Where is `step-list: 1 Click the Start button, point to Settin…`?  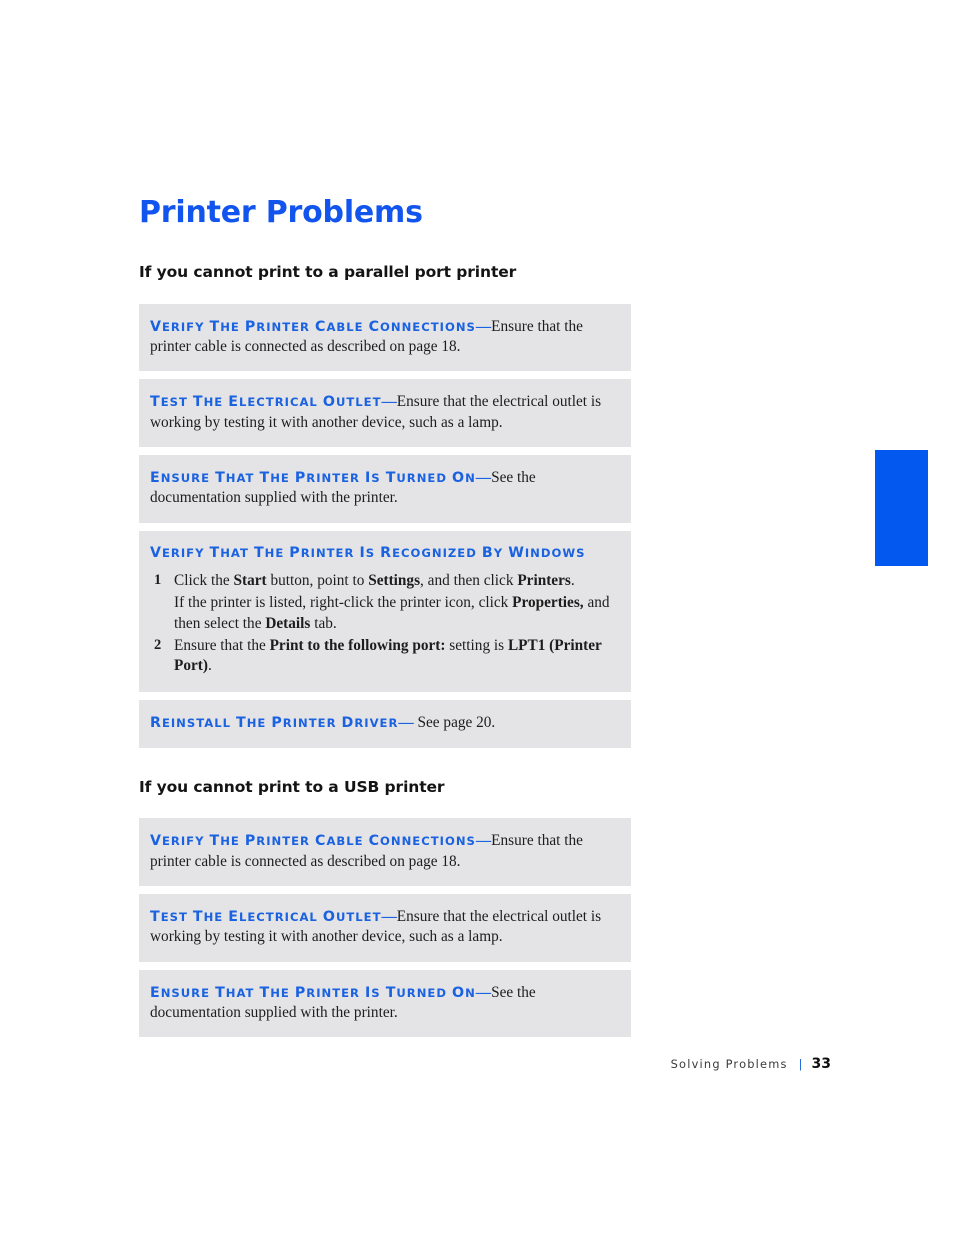
step-list: 1 Click the Start button, point to Settin… is located at coordinates (385, 624).